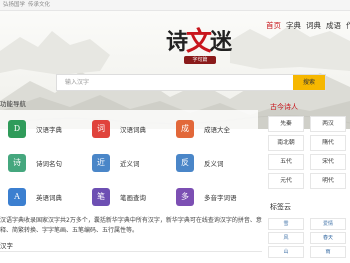 This screenshot has width=350, height=263. Describe the element at coordinates (328, 252) in the screenshot. I see `tag-yu: 雨` at that location.